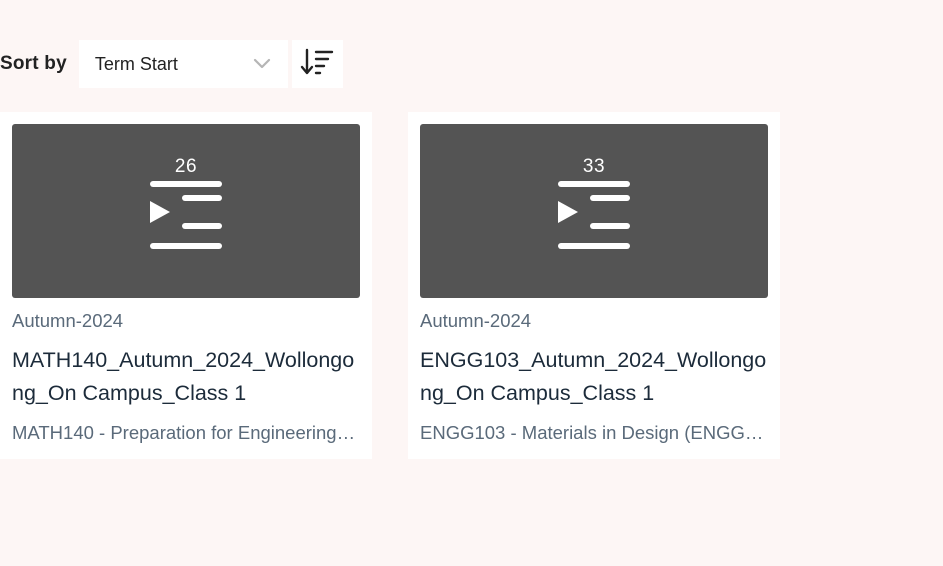  Describe the element at coordinates (183, 64) in the screenshot. I see `sort-select: Term Start` at that location.